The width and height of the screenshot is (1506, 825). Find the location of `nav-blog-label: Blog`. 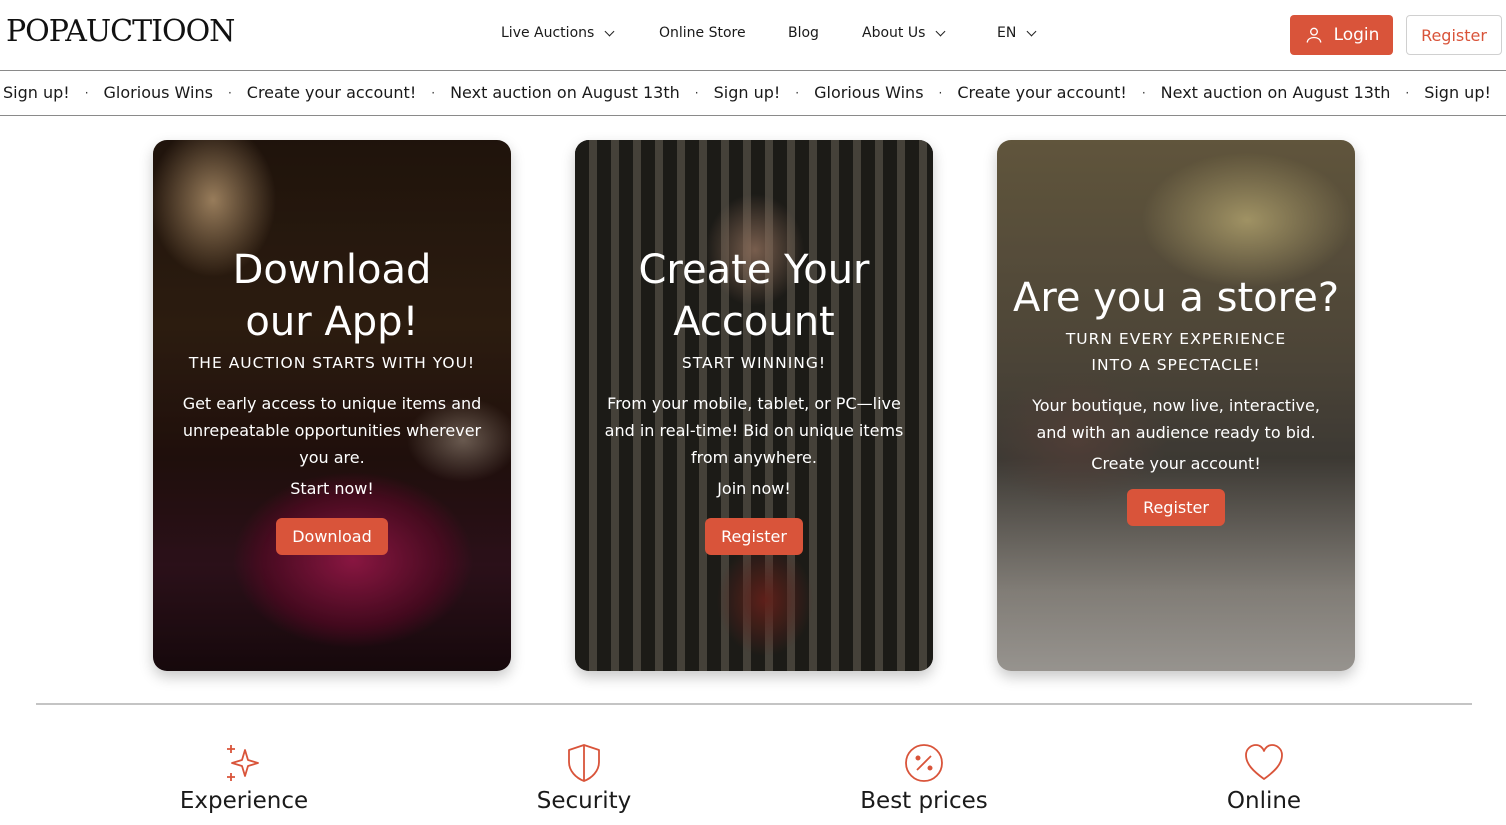

nav-blog-label: Blog is located at coordinates (803, 33).